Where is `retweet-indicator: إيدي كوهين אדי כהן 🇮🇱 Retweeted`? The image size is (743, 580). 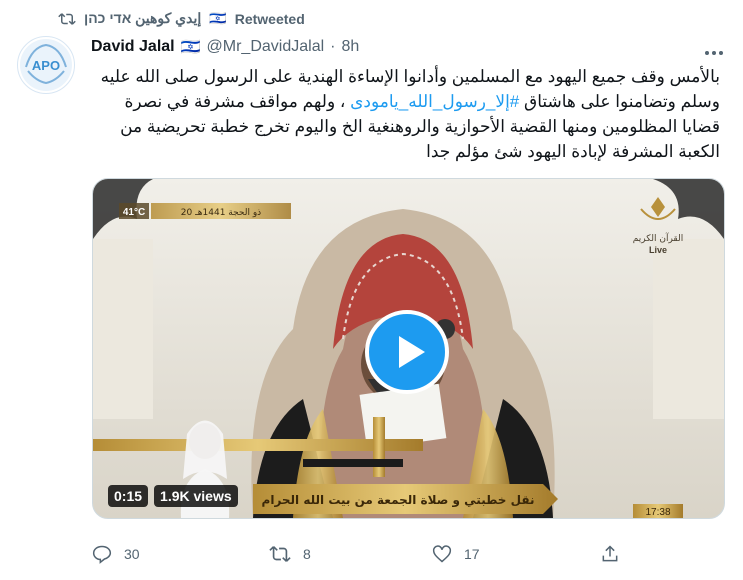 retweet-indicator: إيدي كوهين אדי כהן 🇮🇱 Retweeted is located at coordinates (181, 18).